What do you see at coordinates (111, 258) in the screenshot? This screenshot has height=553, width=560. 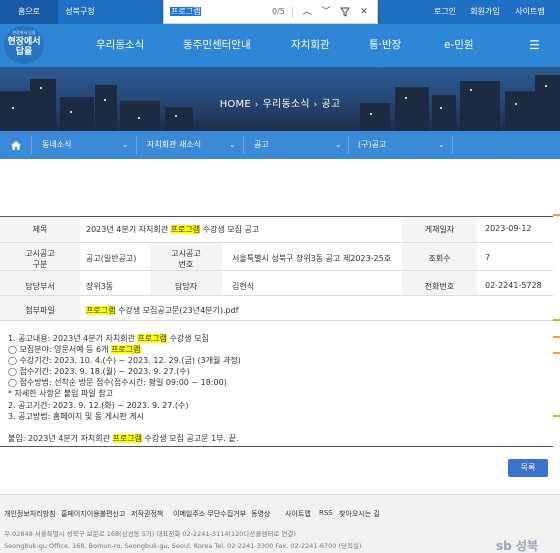 I see `notice-type-value: 공고(일반공고)` at bounding box center [111, 258].